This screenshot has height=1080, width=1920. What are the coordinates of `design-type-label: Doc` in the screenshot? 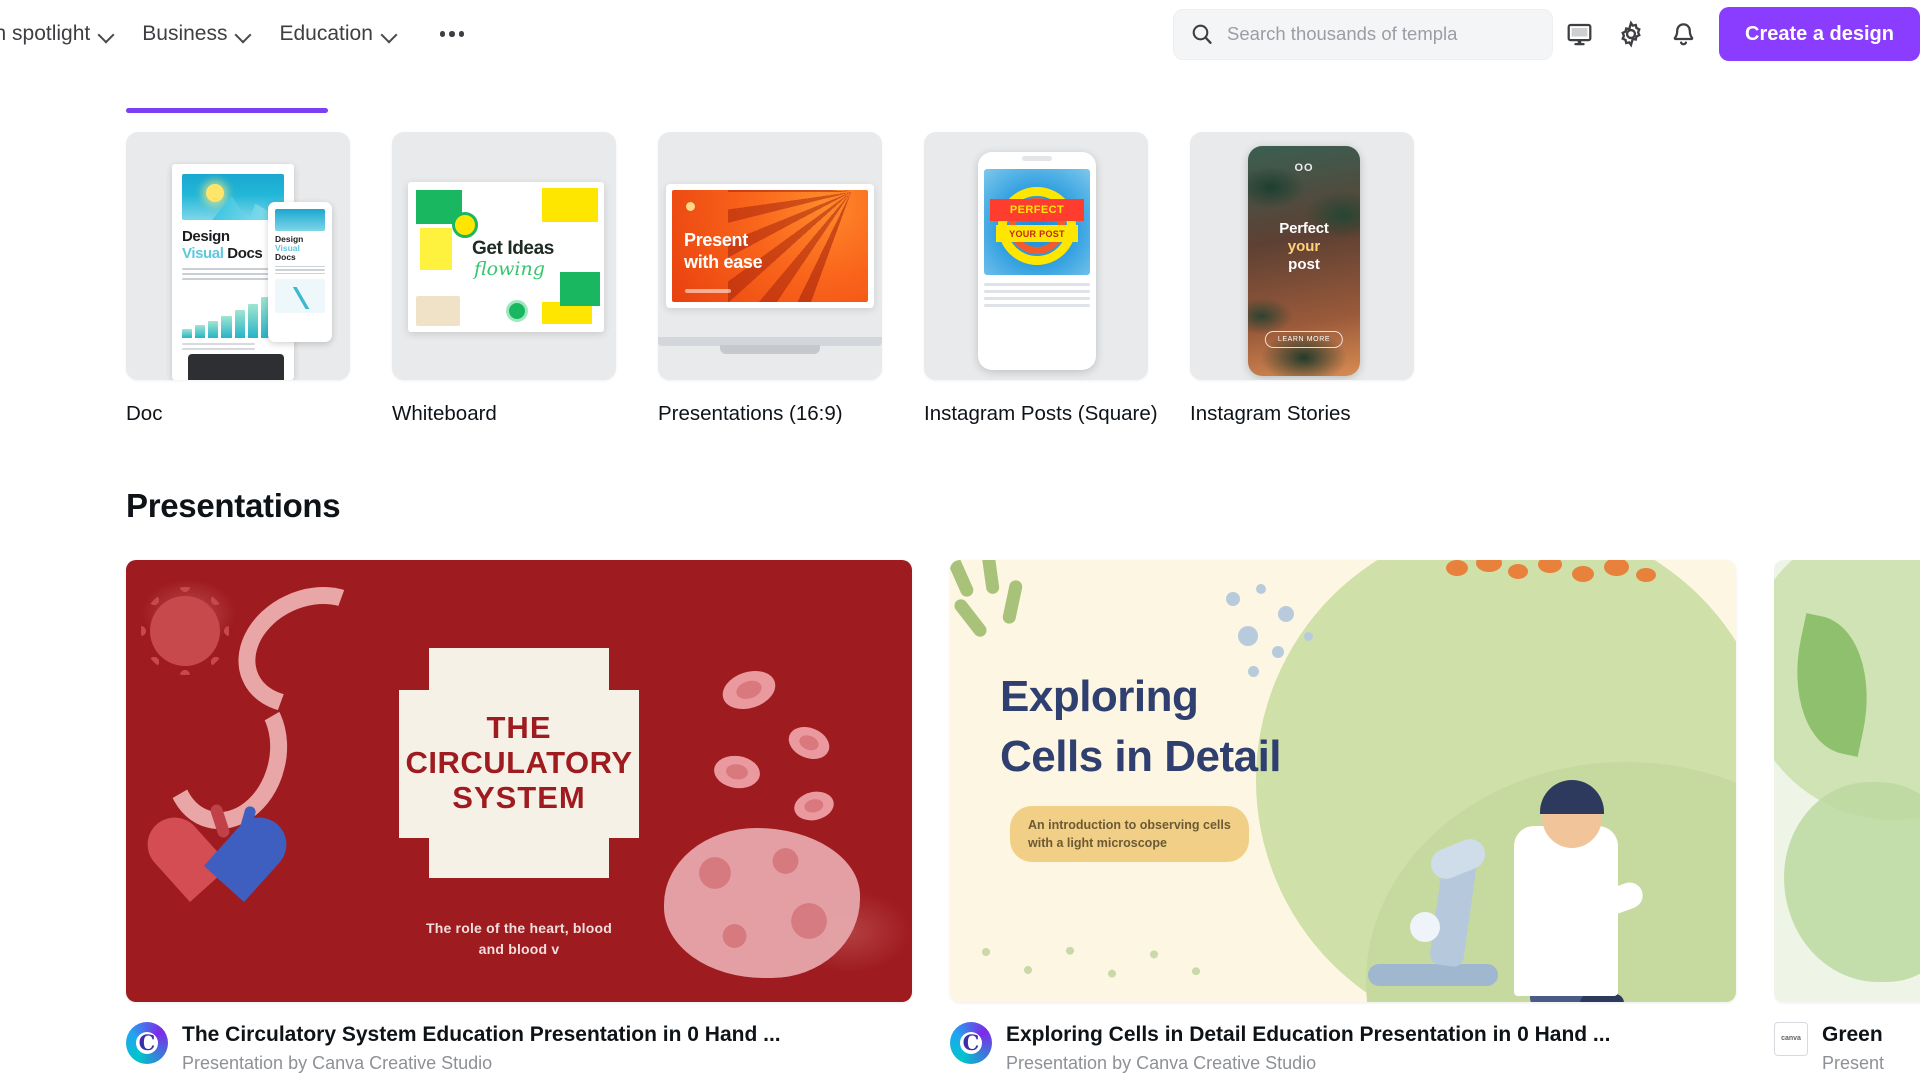 It's located at (144, 413).